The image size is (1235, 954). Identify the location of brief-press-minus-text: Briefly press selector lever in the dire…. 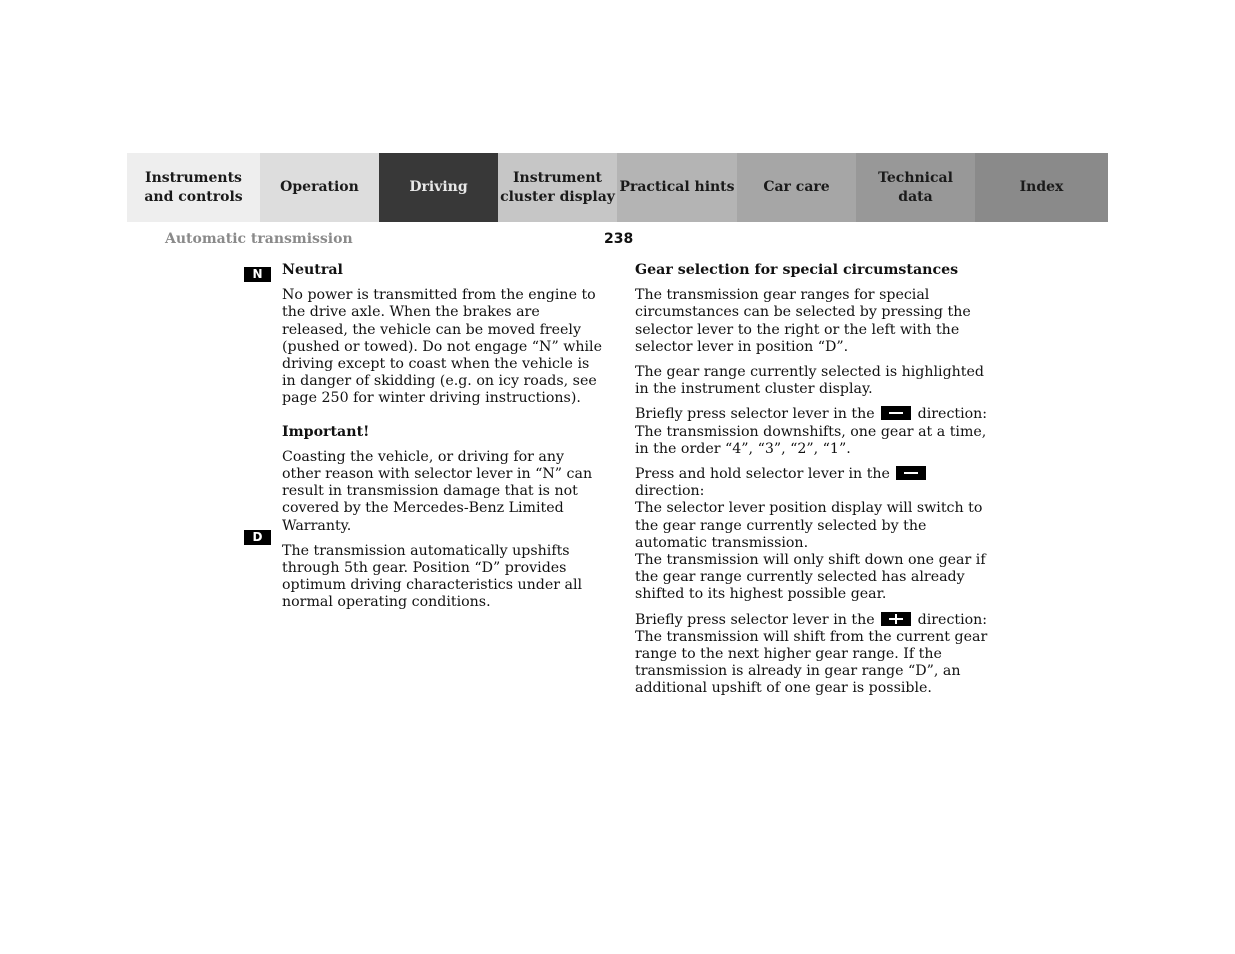
(815, 432).